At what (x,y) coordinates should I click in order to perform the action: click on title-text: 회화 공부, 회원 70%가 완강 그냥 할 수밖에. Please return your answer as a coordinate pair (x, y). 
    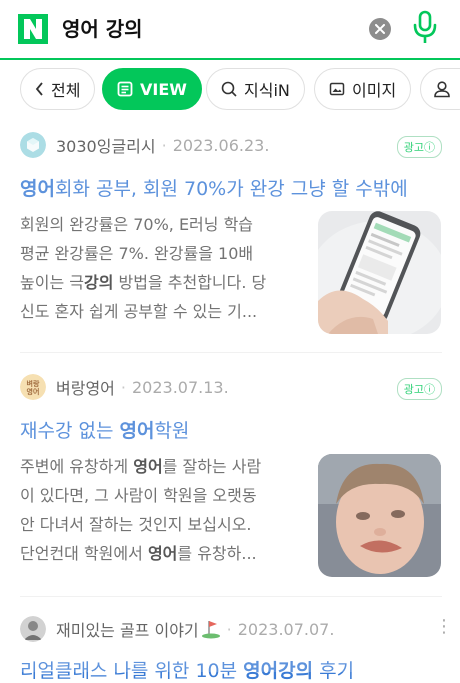
    Looking at the image, I should click on (231, 189).